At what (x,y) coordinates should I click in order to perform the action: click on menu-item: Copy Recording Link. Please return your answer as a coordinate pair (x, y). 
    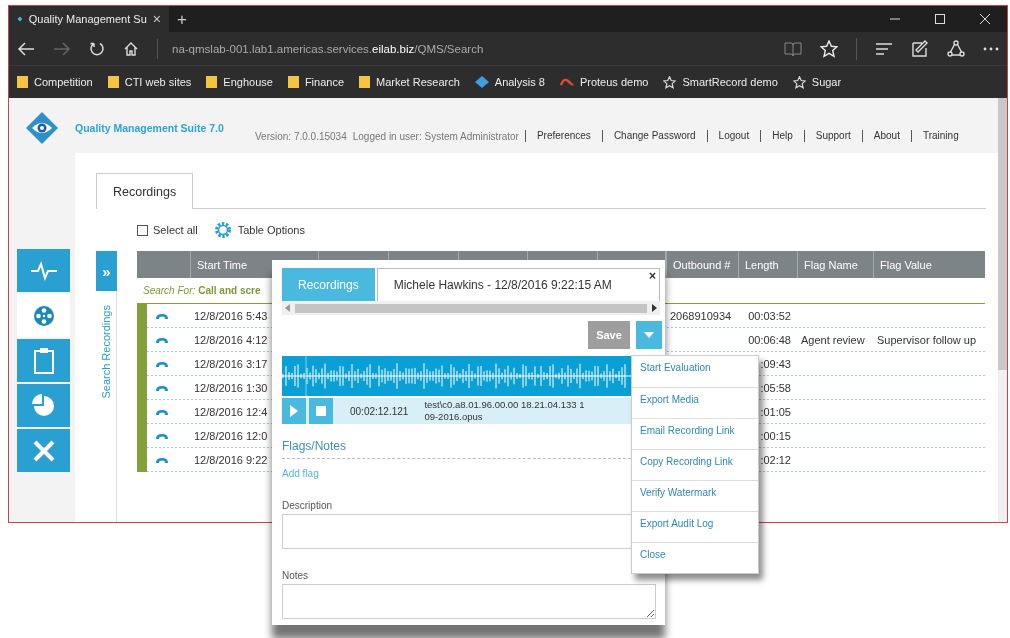
    Looking at the image, I should click on (695, 464).